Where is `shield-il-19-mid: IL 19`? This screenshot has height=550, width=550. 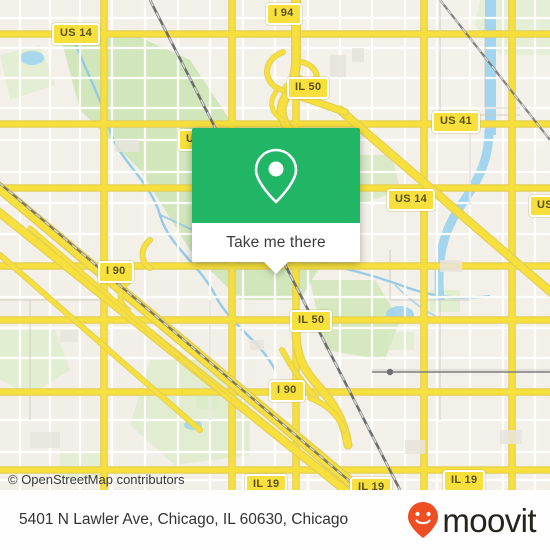 shield-il-19-mid: IL 19 is located at coordinates (371, 483).